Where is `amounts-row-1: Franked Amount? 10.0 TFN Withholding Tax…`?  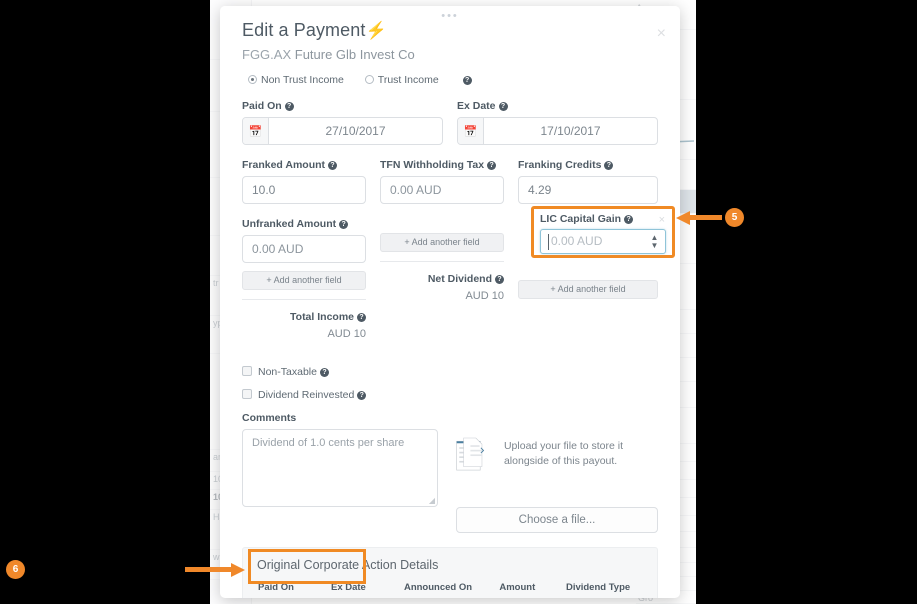 amounts-row-1: Franked Amount? 10.0 TFN Withholding Tax… is located at coordinates (450, 181).